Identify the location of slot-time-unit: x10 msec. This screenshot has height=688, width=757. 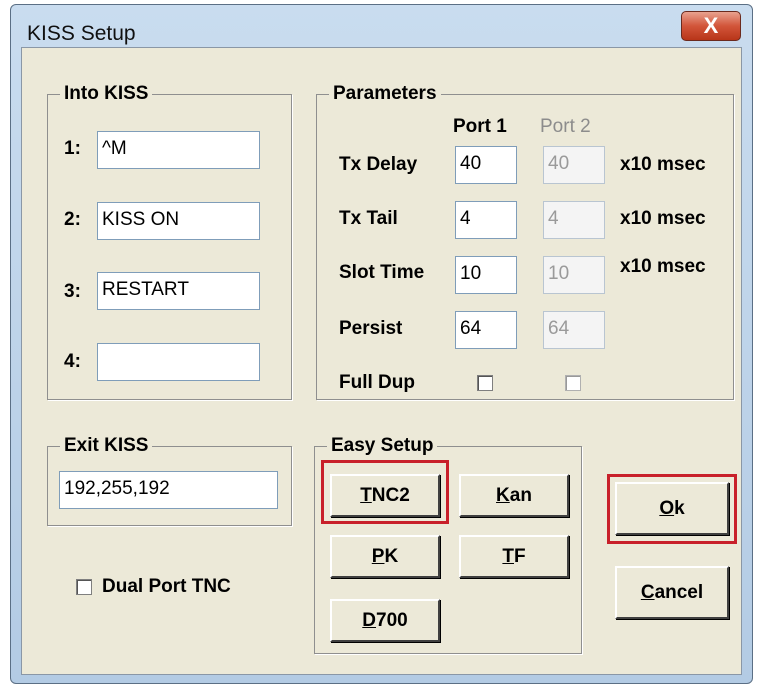
(663, 266).